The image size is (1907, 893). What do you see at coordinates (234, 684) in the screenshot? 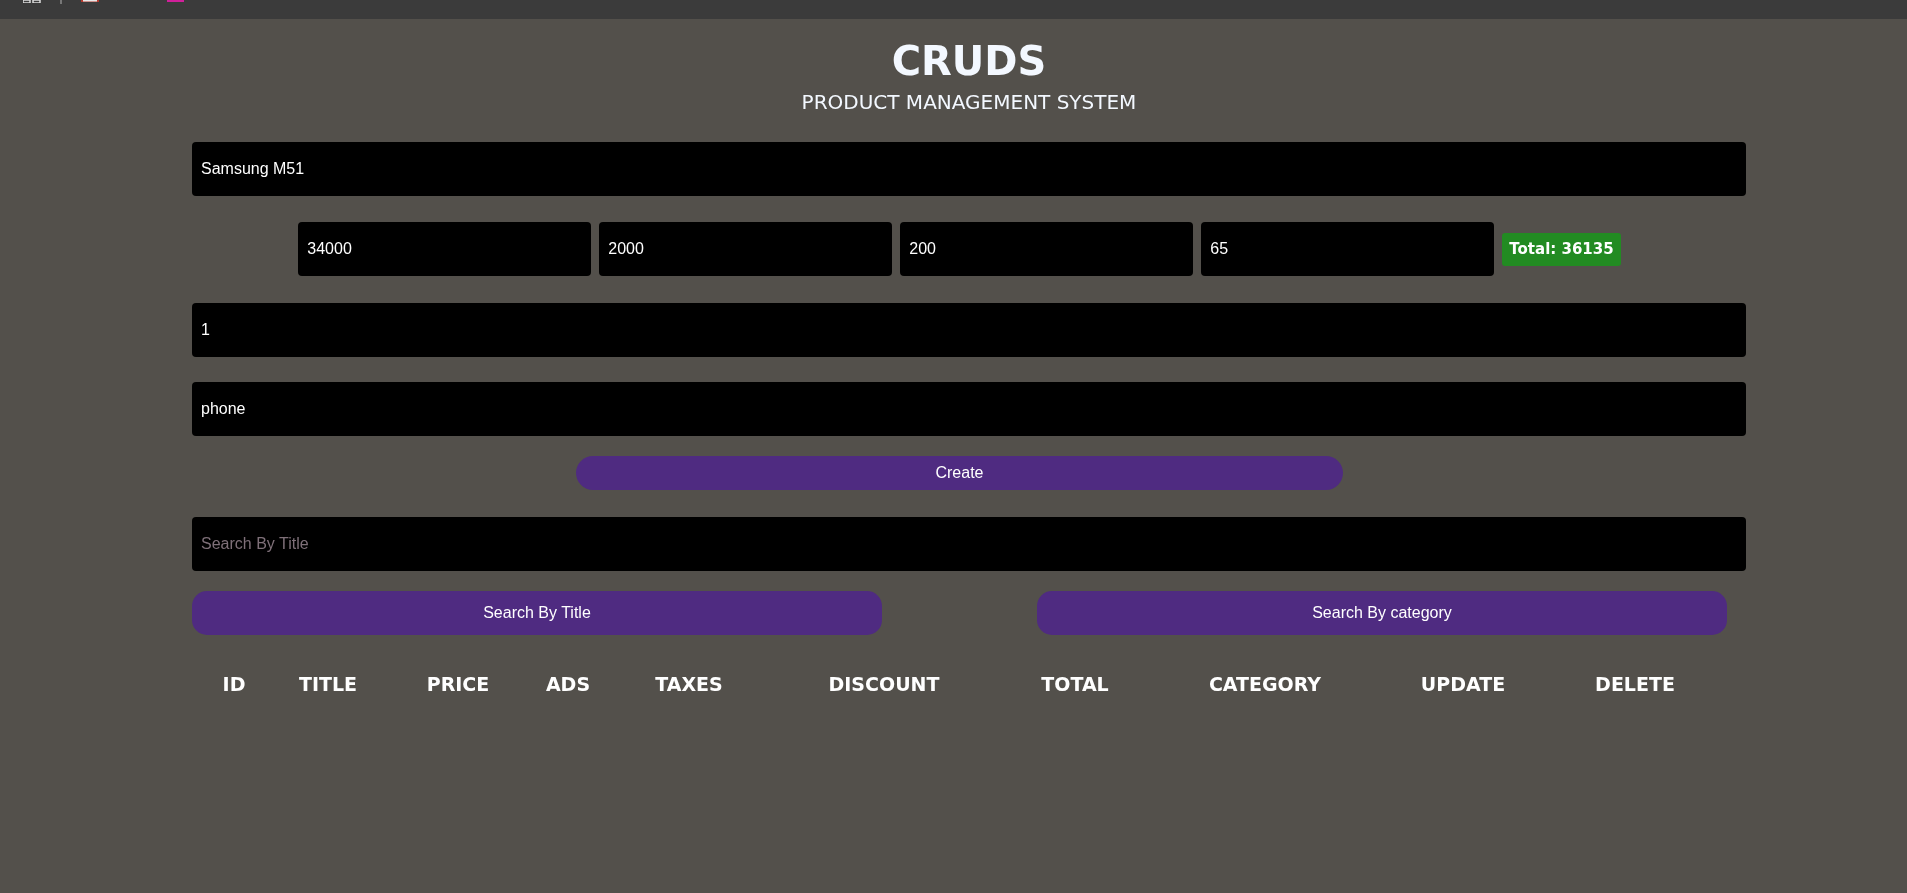
I see `column-header: ID` at bounding box center [234, 684].